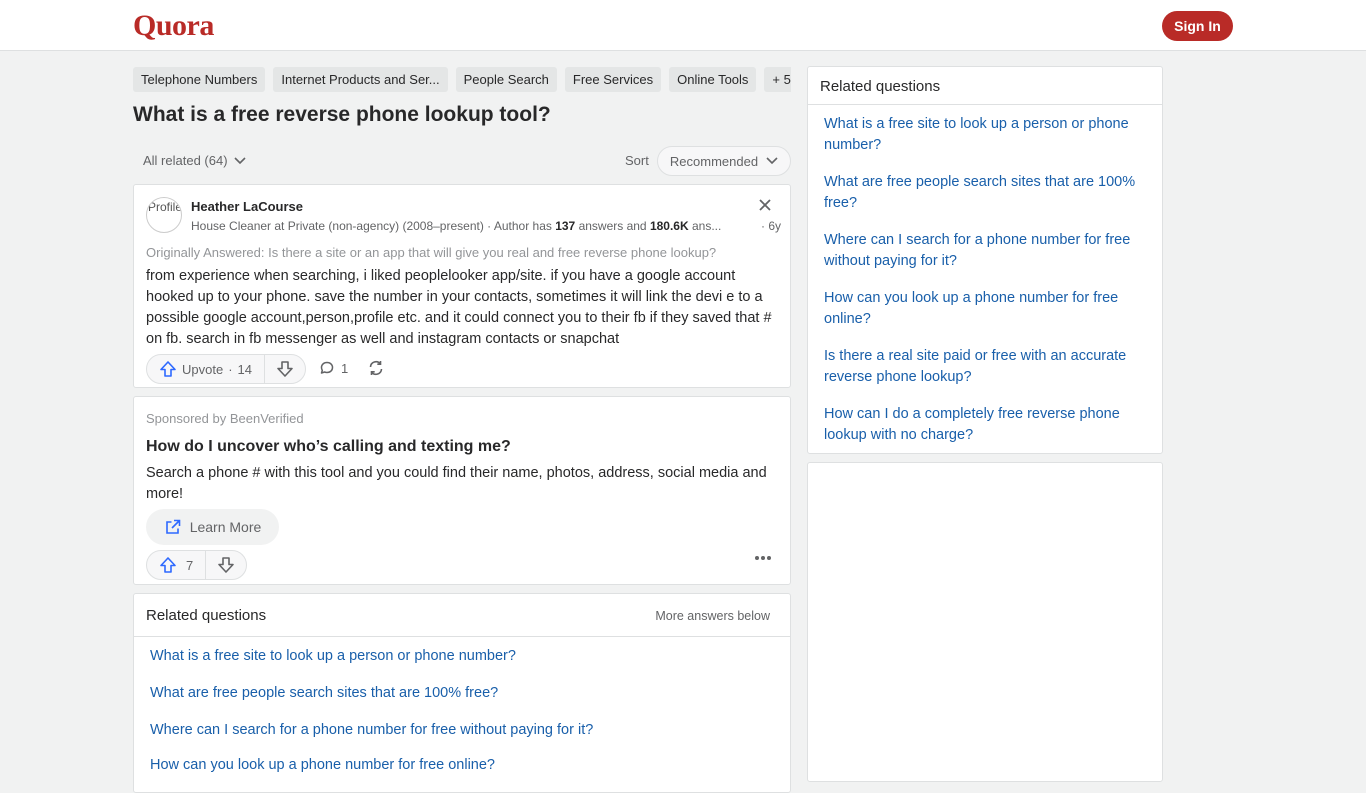 The image size is (1366, 793). What do you see at coordinates (506, 79) in the screenshot?
I see `topic-tag: People Search` at bounding box center [506, 79].